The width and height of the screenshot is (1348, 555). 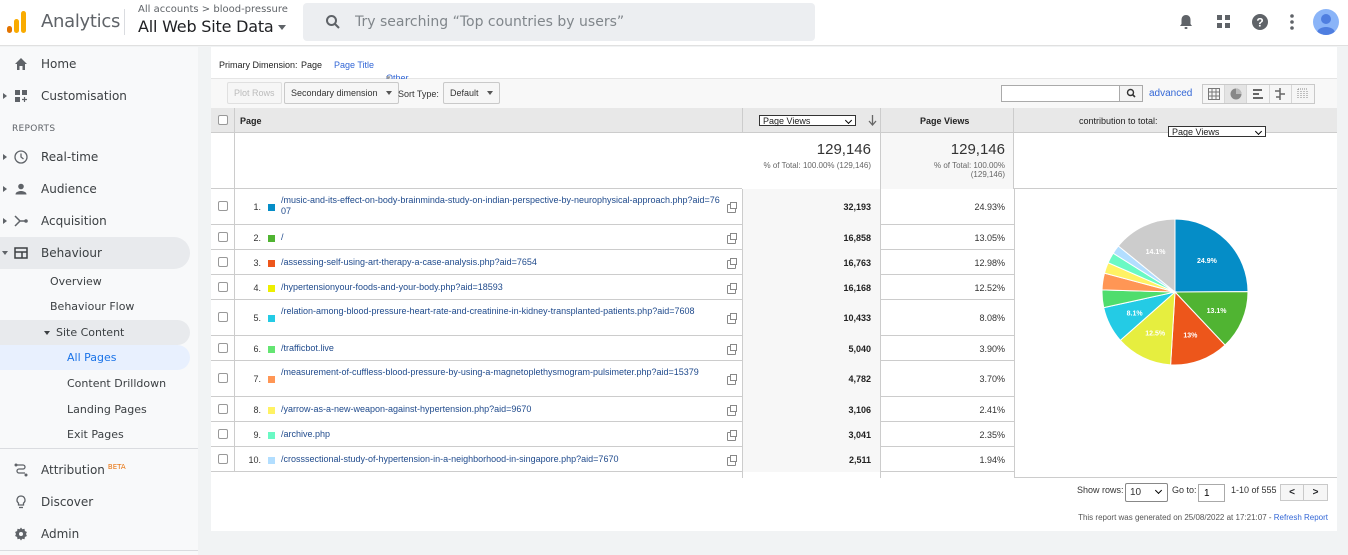 I want to click on page-views-value: 10,433, so click(x=857, y=318).